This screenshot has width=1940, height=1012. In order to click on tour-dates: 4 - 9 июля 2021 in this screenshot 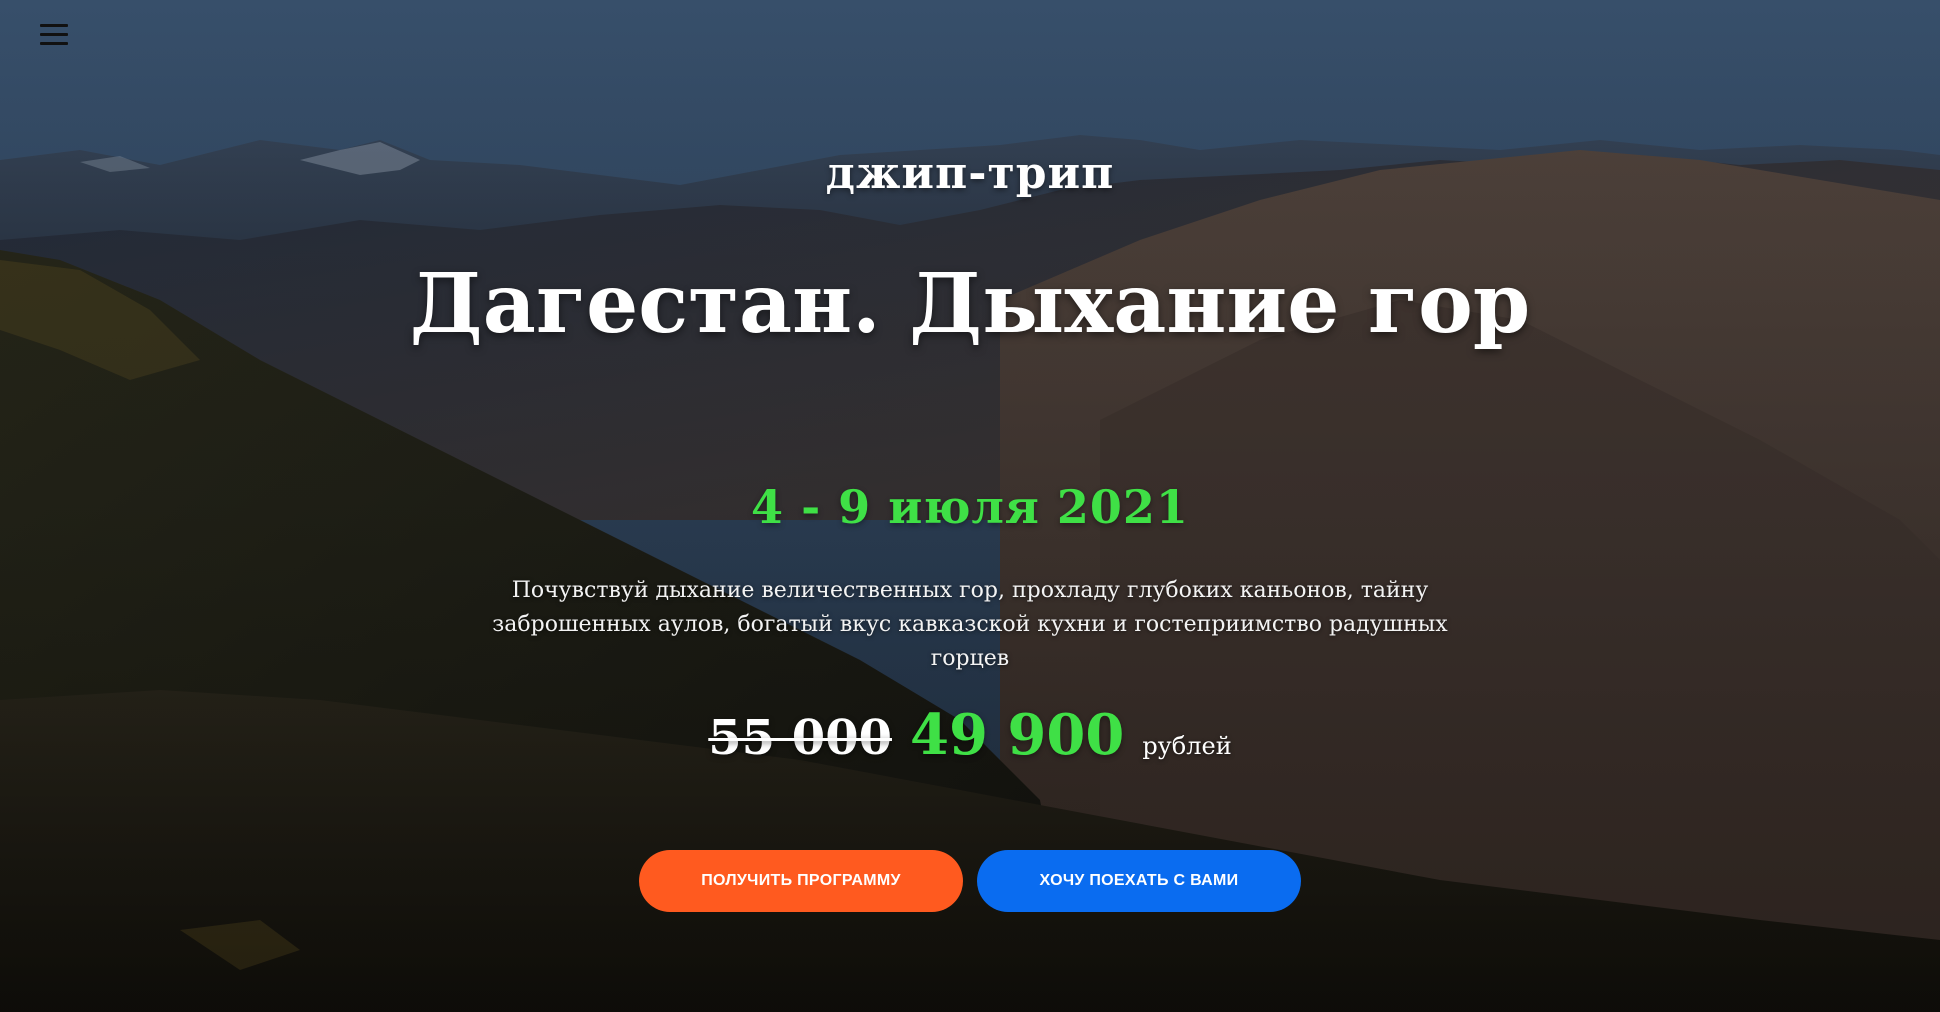, I will do `click(970, 507)`.